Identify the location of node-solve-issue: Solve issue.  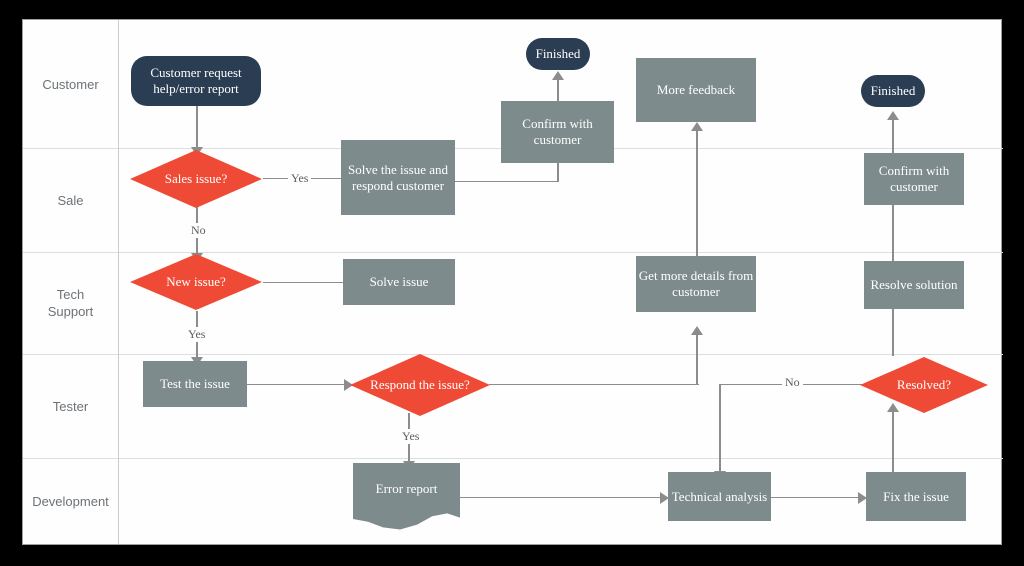
(399, 282).